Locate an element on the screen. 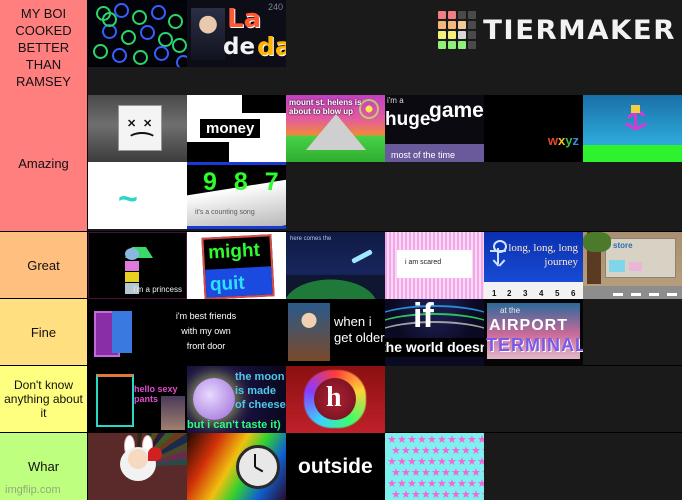 The width and height of the screenshot is (682, 500). journey-ruler: 123 456 is located at coordinates (533, 290).